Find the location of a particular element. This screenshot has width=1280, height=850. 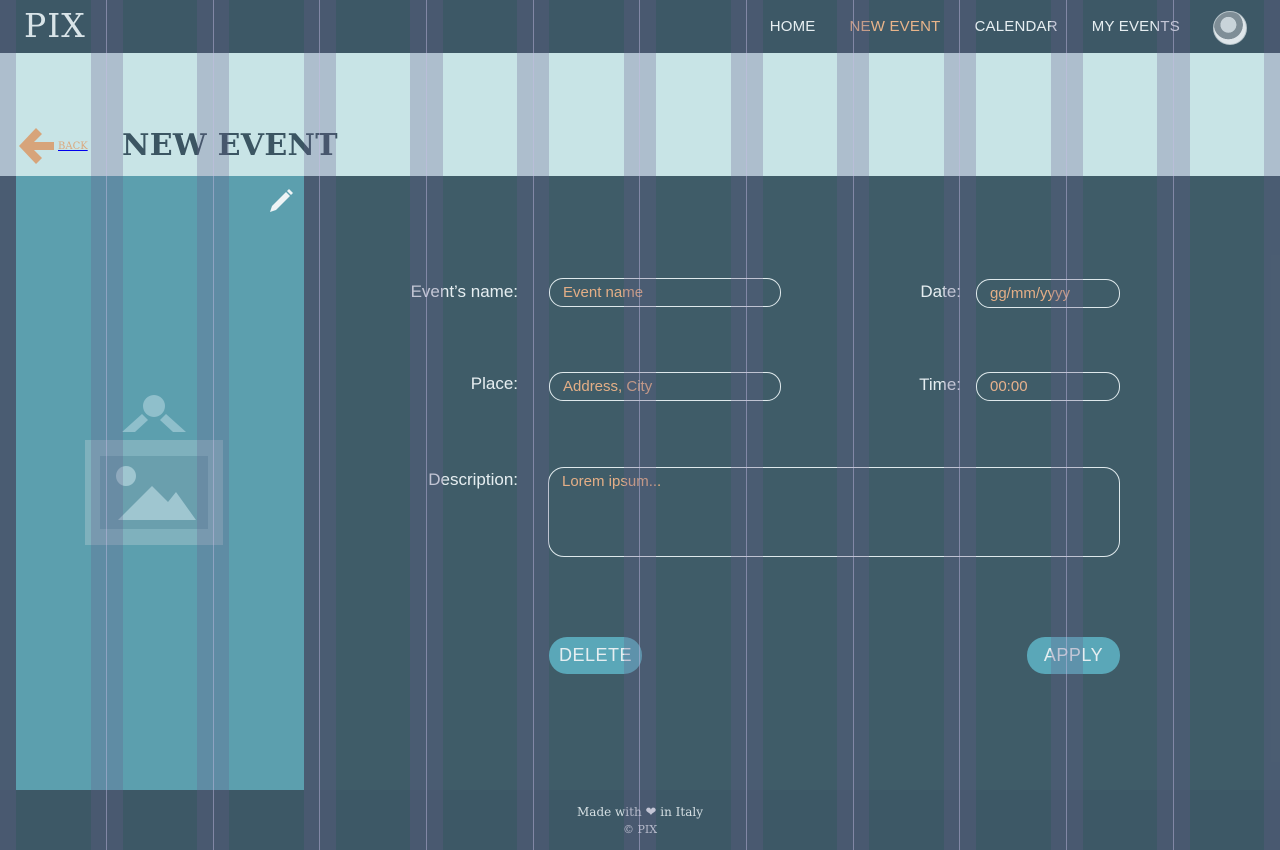

back-button: BACK is located at coordinates (52, 146).